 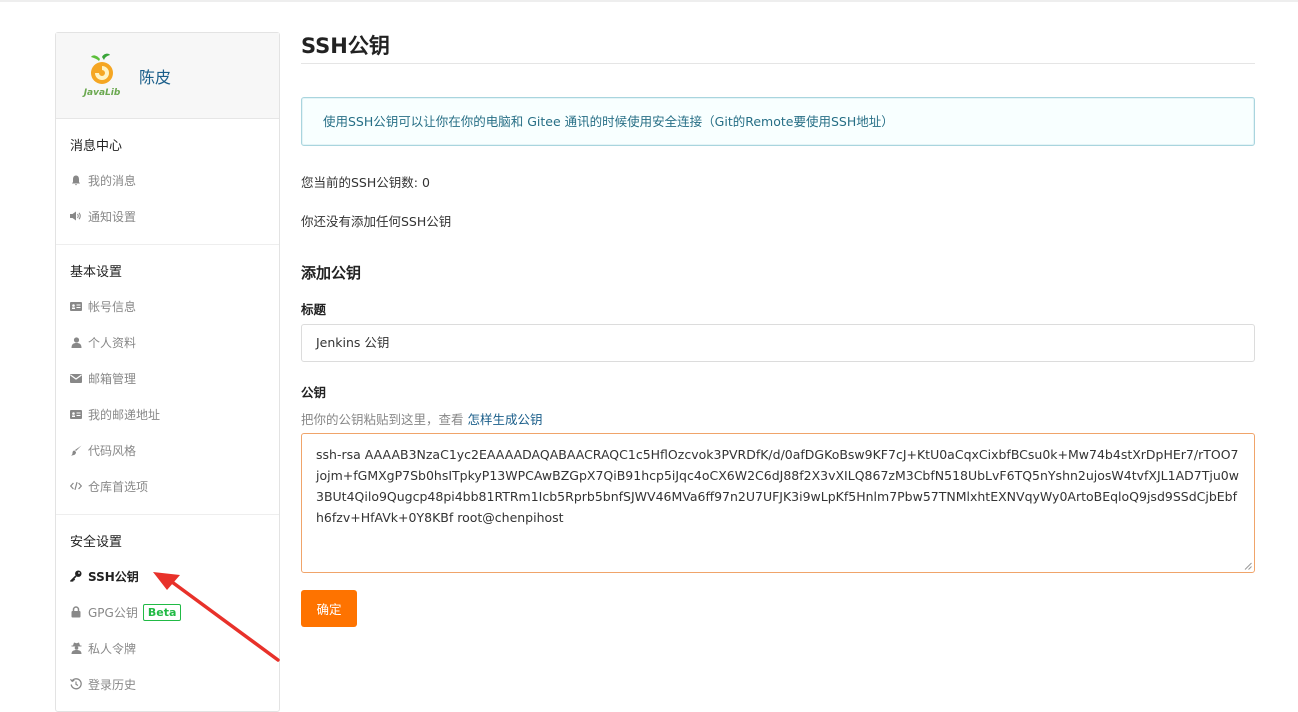 What do you see at coordinates (112, 180) in the screenshot?
I see `sidebar-item-label: 我的消息` at bounding box center [112, 180].